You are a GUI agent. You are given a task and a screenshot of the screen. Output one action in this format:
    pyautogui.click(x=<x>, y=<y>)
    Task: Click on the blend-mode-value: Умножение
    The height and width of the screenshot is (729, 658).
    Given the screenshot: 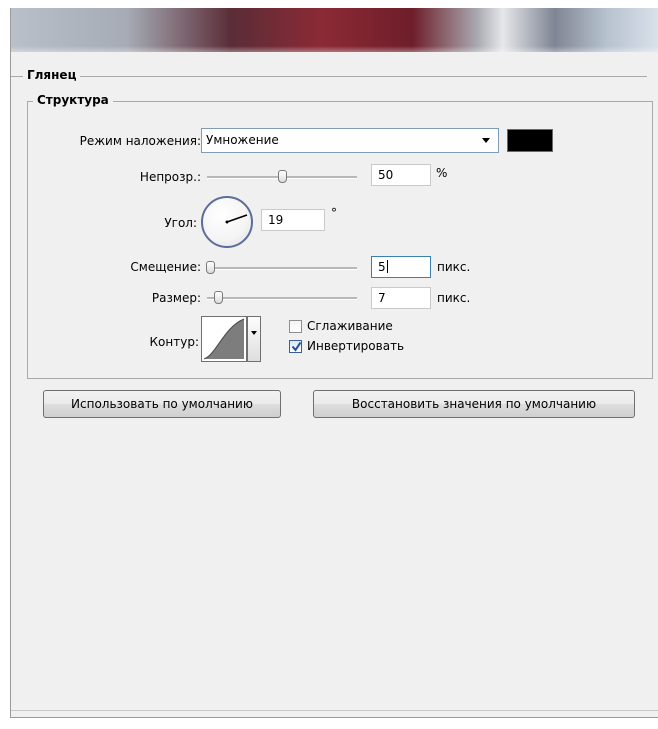 What is the action you would take?
    pyautogui.click(x=242, y=140)
    